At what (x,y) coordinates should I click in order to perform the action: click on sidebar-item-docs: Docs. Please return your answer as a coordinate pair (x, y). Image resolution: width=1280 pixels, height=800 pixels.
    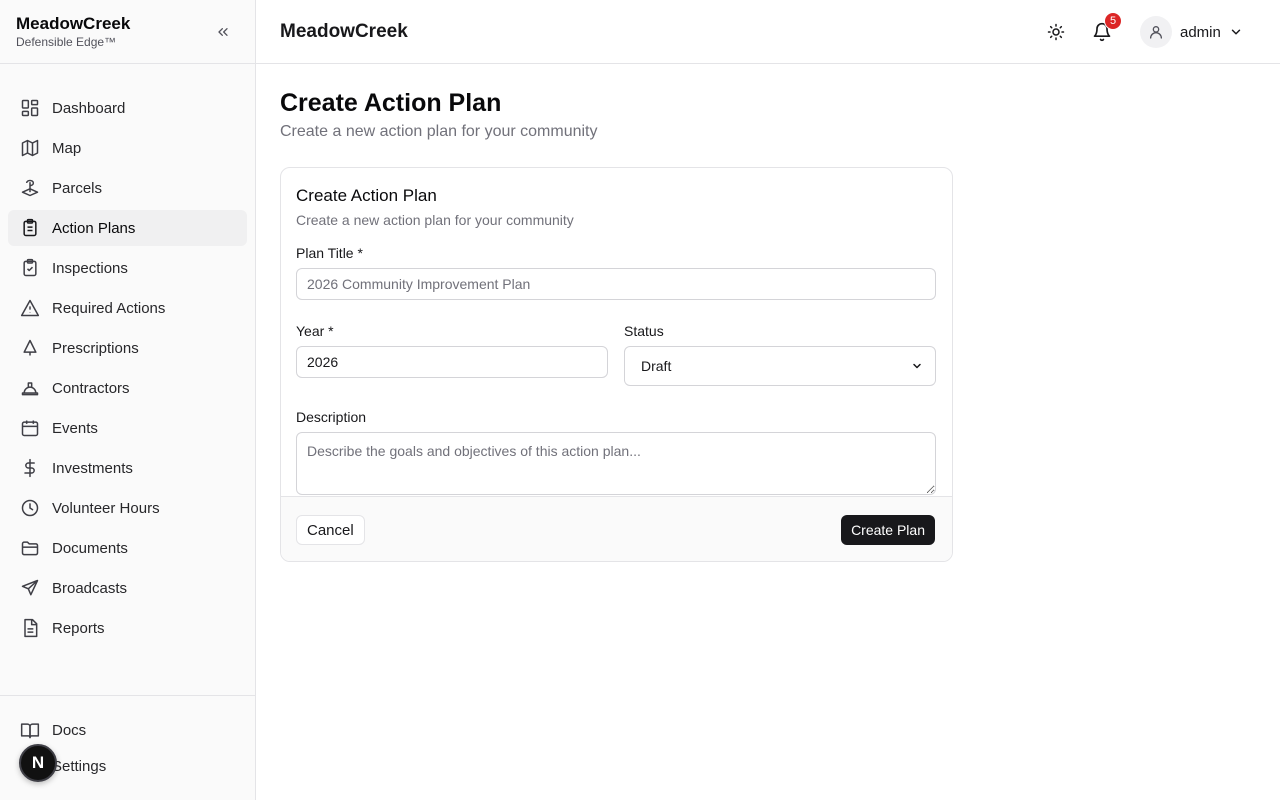
    Looking at the image, I should click on (127, 730).